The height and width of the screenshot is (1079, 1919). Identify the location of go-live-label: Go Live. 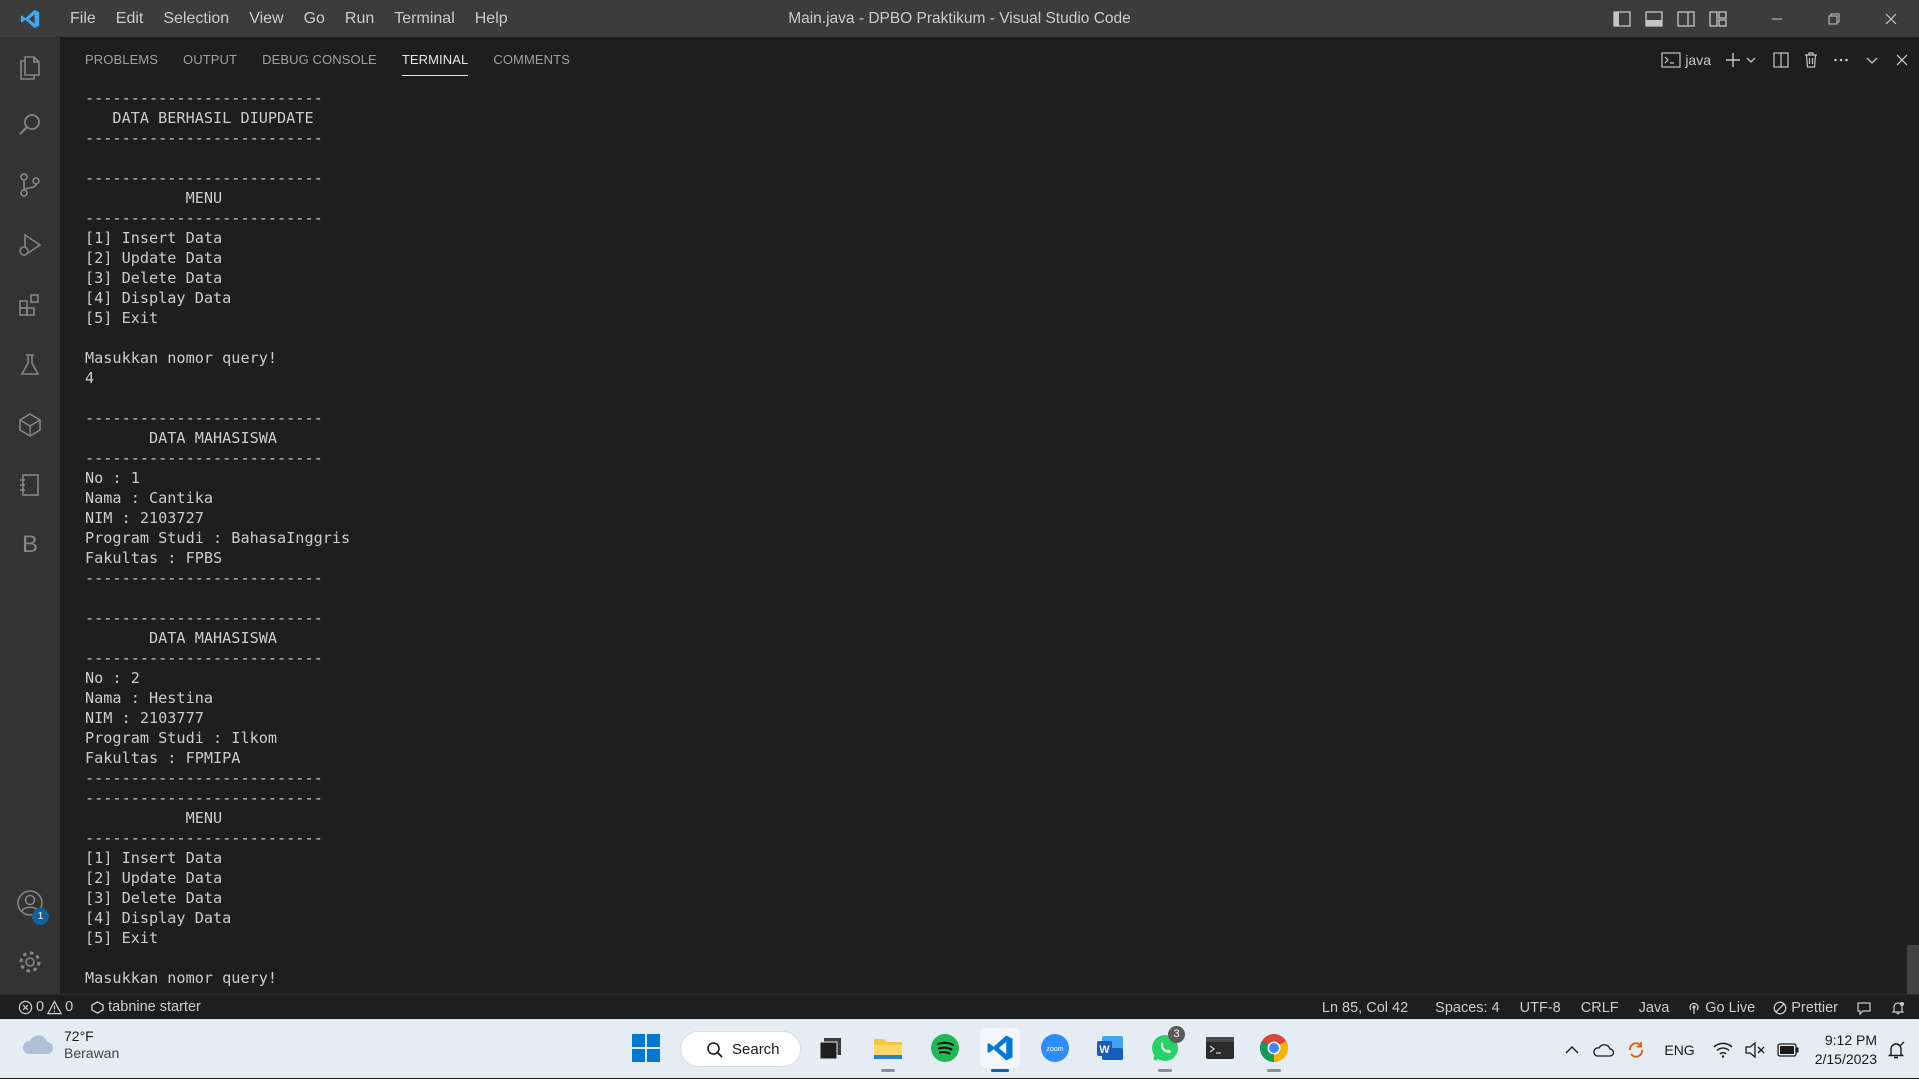
(1730, 1007).